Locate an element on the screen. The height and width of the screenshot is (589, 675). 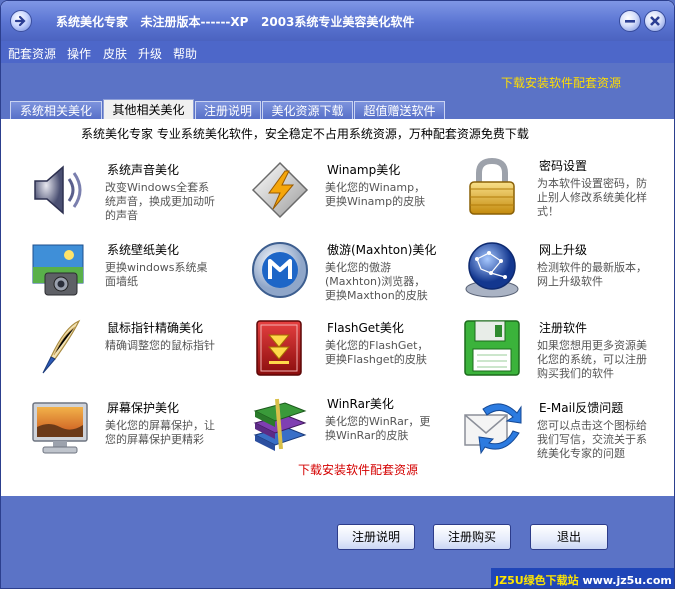
menu-help: 帮助 is located at coordinates (185, 53).